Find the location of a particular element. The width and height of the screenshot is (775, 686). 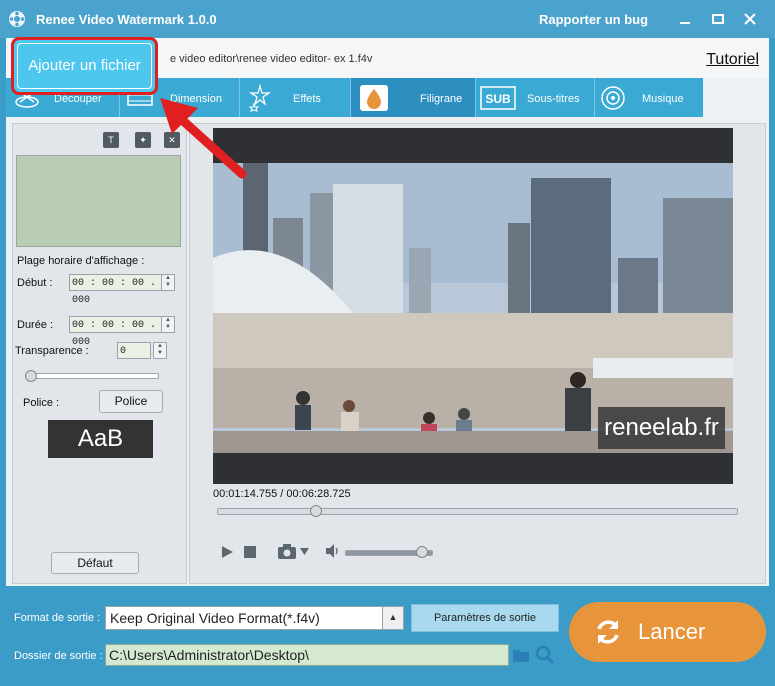

maximize-icon is located at coordinates (718, 19).